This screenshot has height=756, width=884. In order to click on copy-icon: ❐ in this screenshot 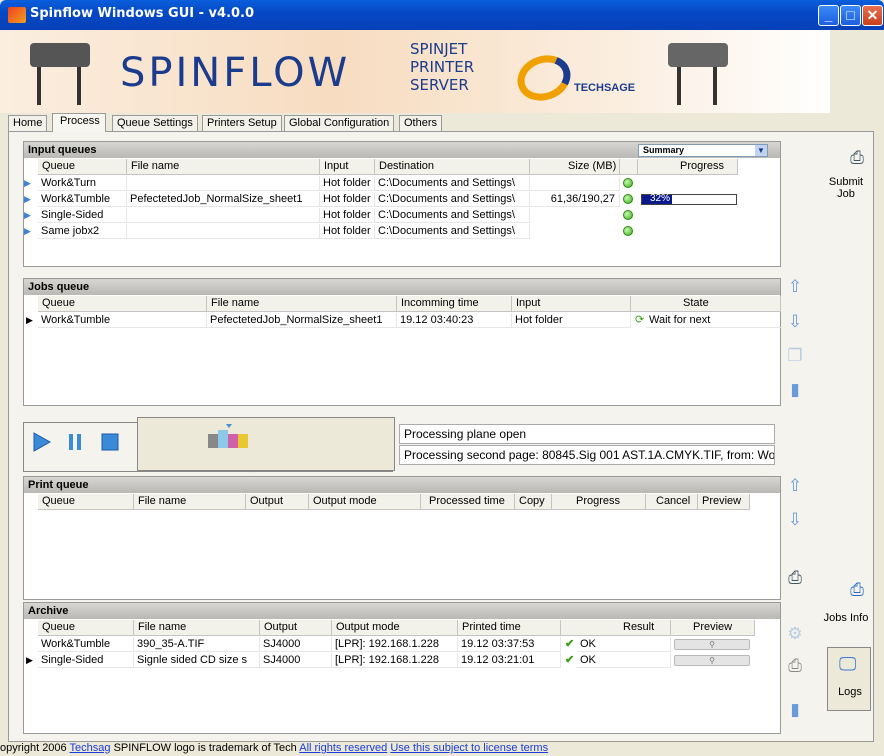, I will do `click(795, 355)`.